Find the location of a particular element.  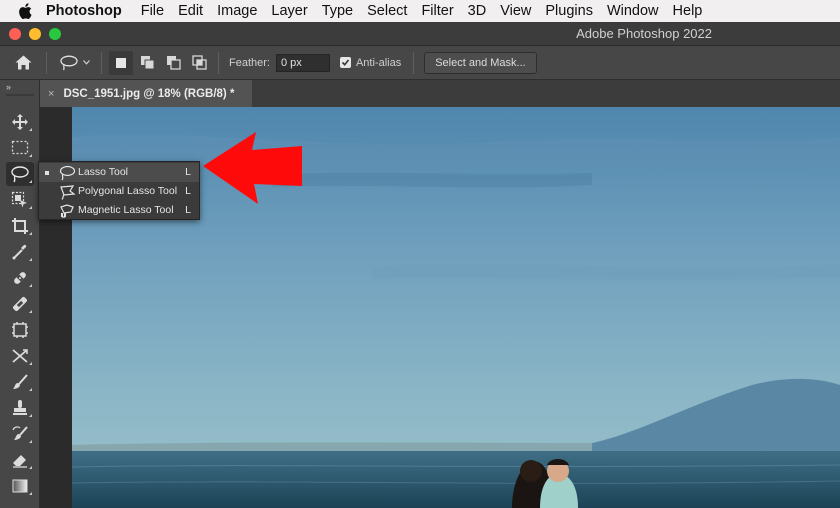

intersect-selection-icon is located at coordinates (199, 62).